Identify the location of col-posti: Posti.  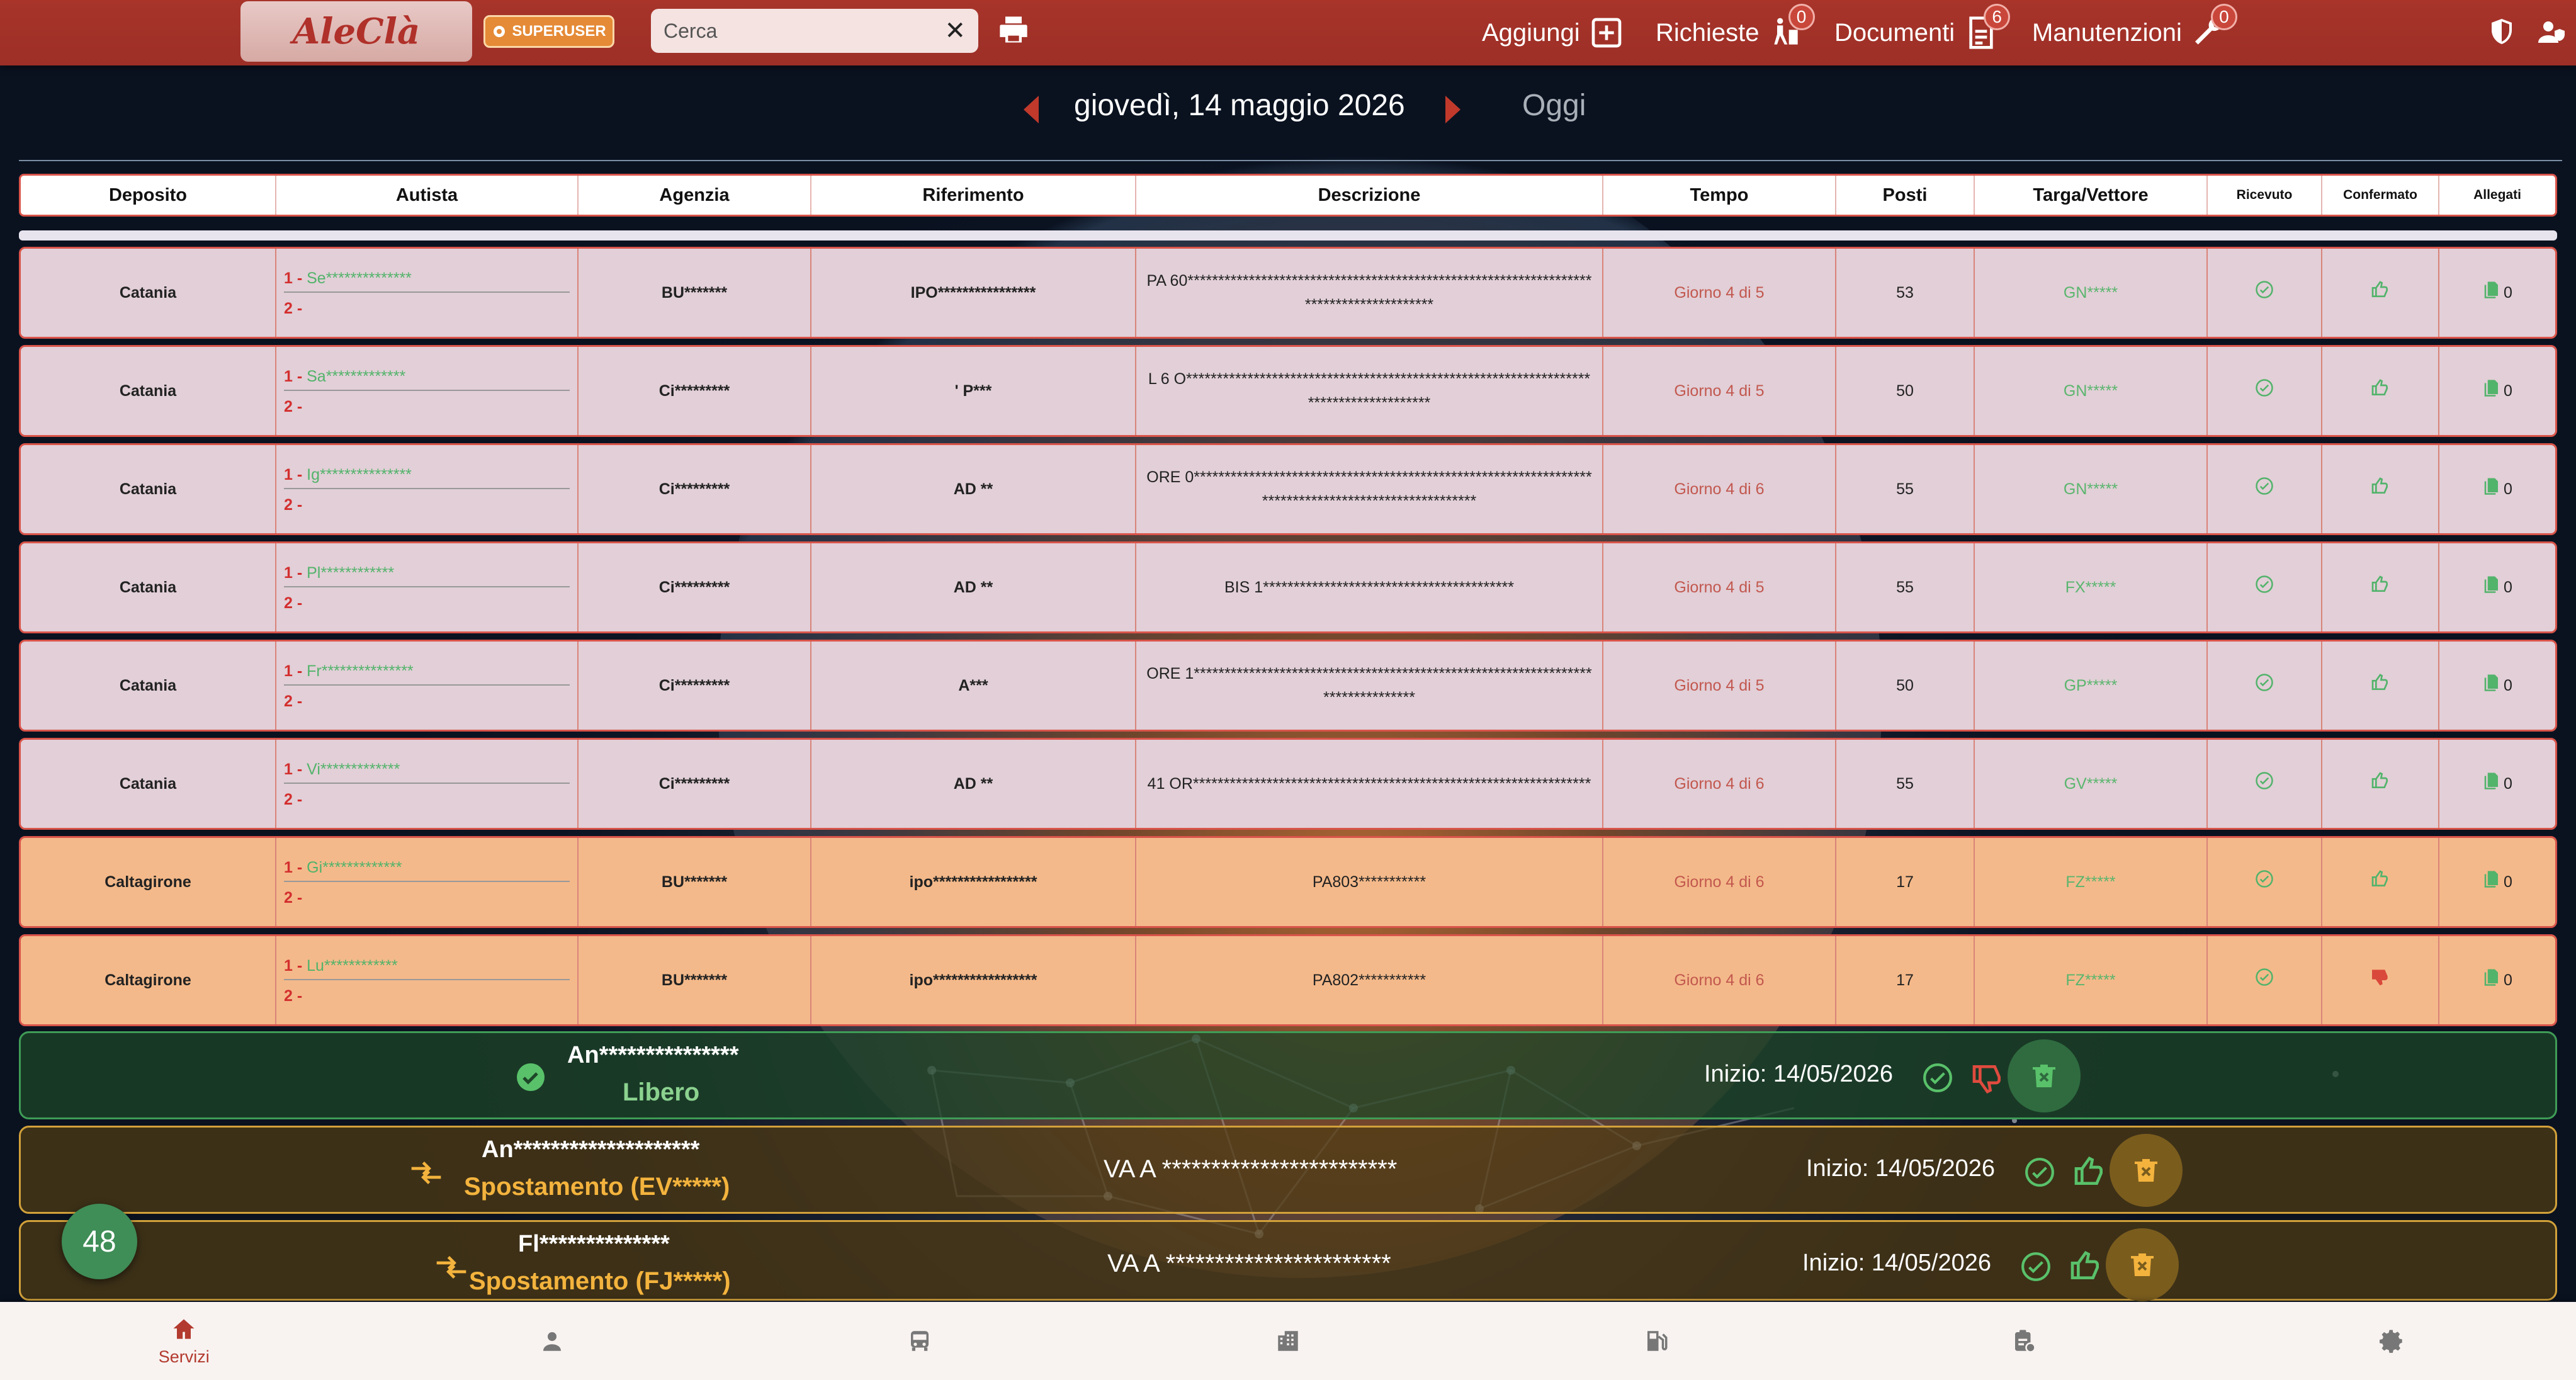
(1905, 195).